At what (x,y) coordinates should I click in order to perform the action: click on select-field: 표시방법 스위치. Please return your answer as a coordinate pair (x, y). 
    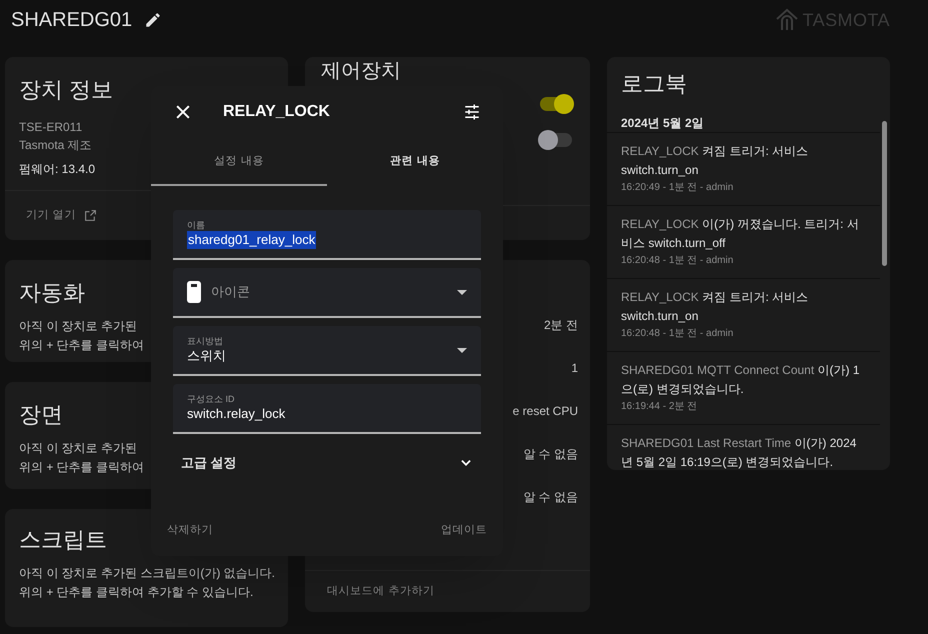
    Looking at the image, I should click on (327, 351).